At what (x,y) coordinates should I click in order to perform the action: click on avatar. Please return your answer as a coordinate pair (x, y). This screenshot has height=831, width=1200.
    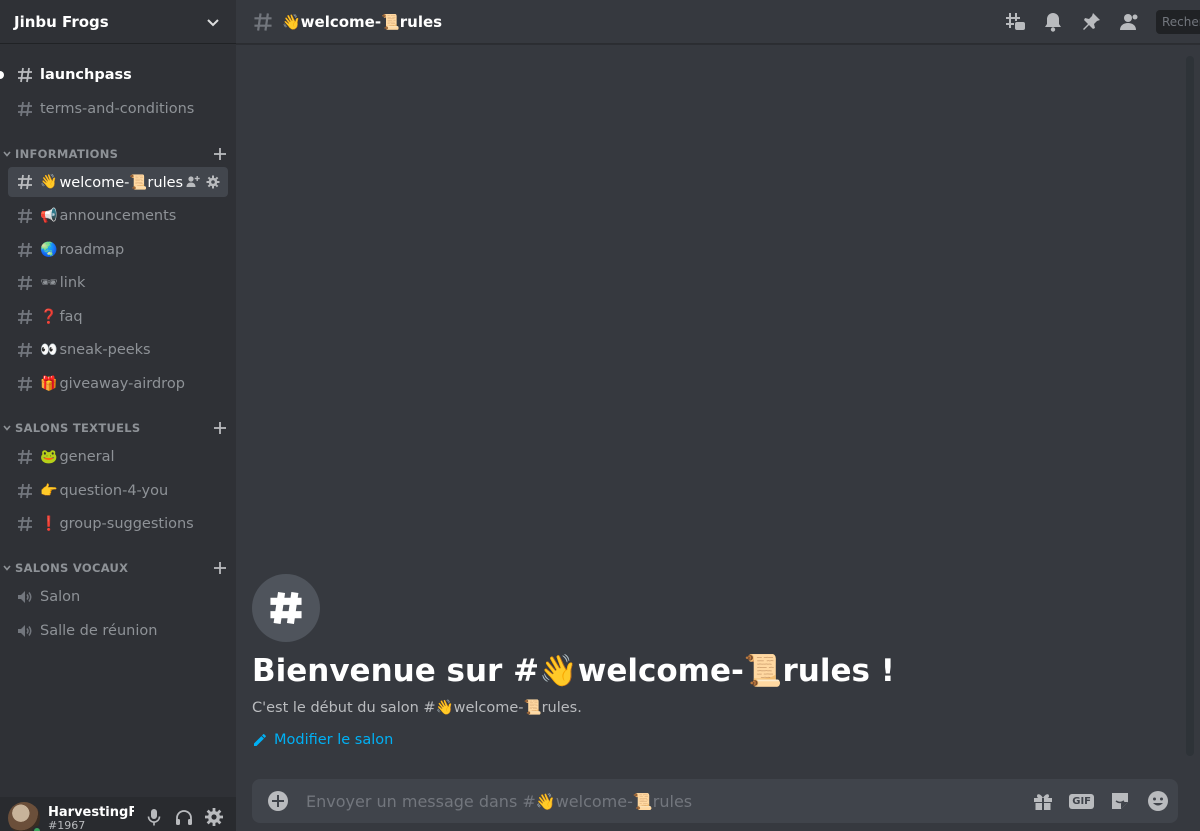
    Looking at the image, I should click on (25, 816).